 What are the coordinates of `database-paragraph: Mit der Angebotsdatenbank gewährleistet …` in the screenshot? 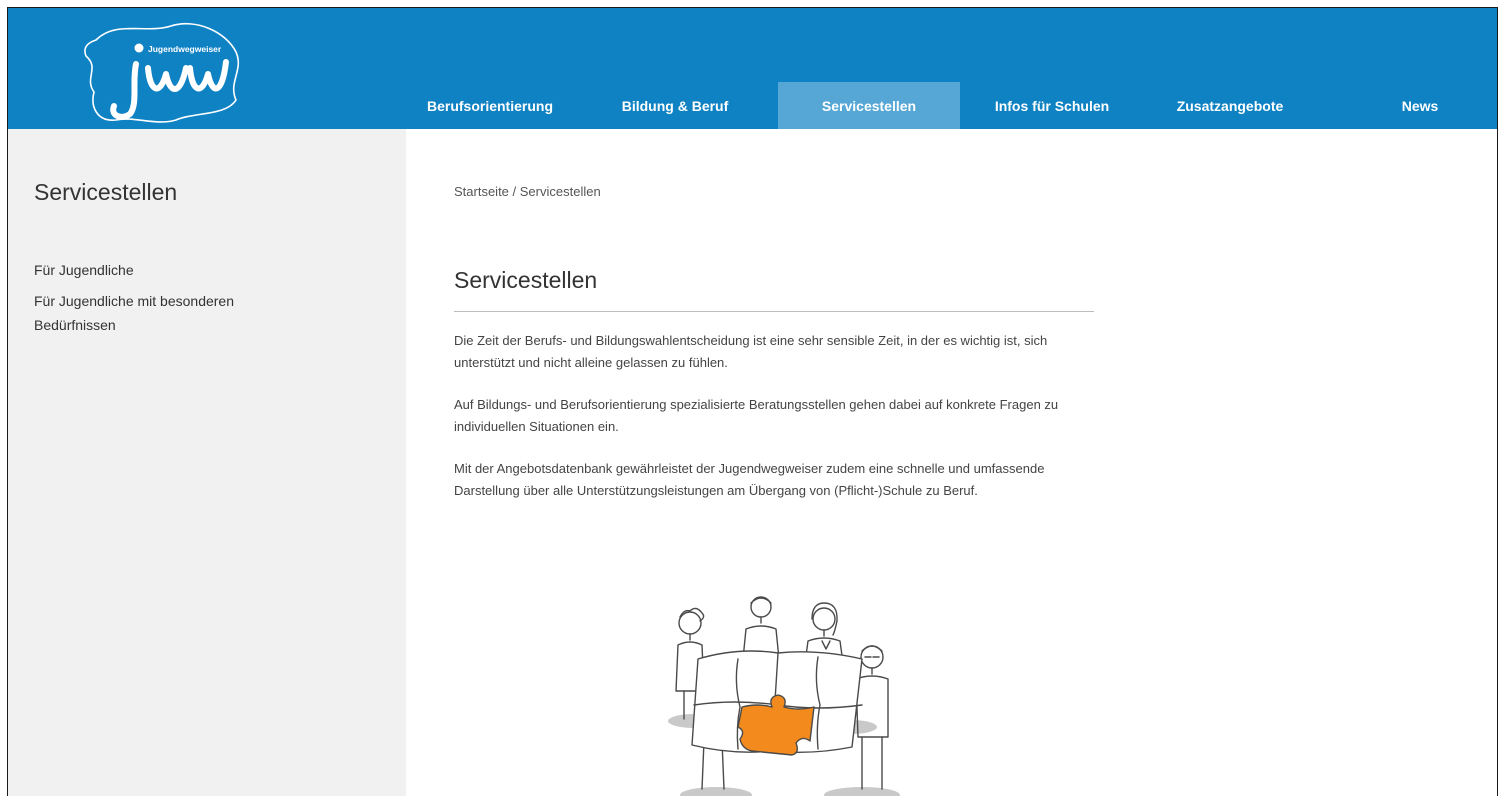 It's located at (749, 479).